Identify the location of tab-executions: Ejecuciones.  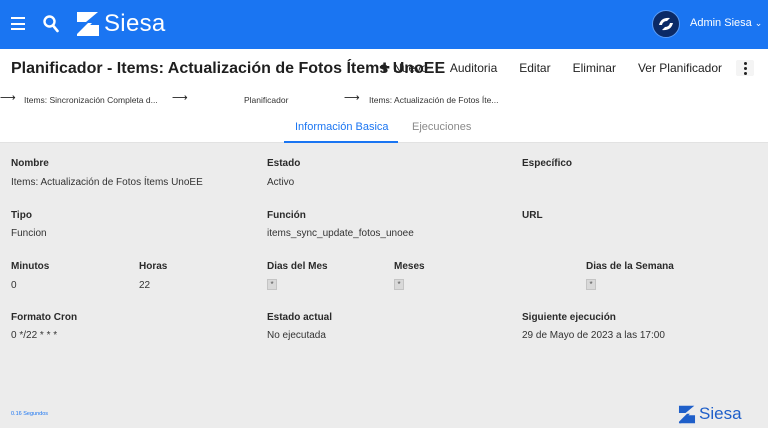
(441, 127).